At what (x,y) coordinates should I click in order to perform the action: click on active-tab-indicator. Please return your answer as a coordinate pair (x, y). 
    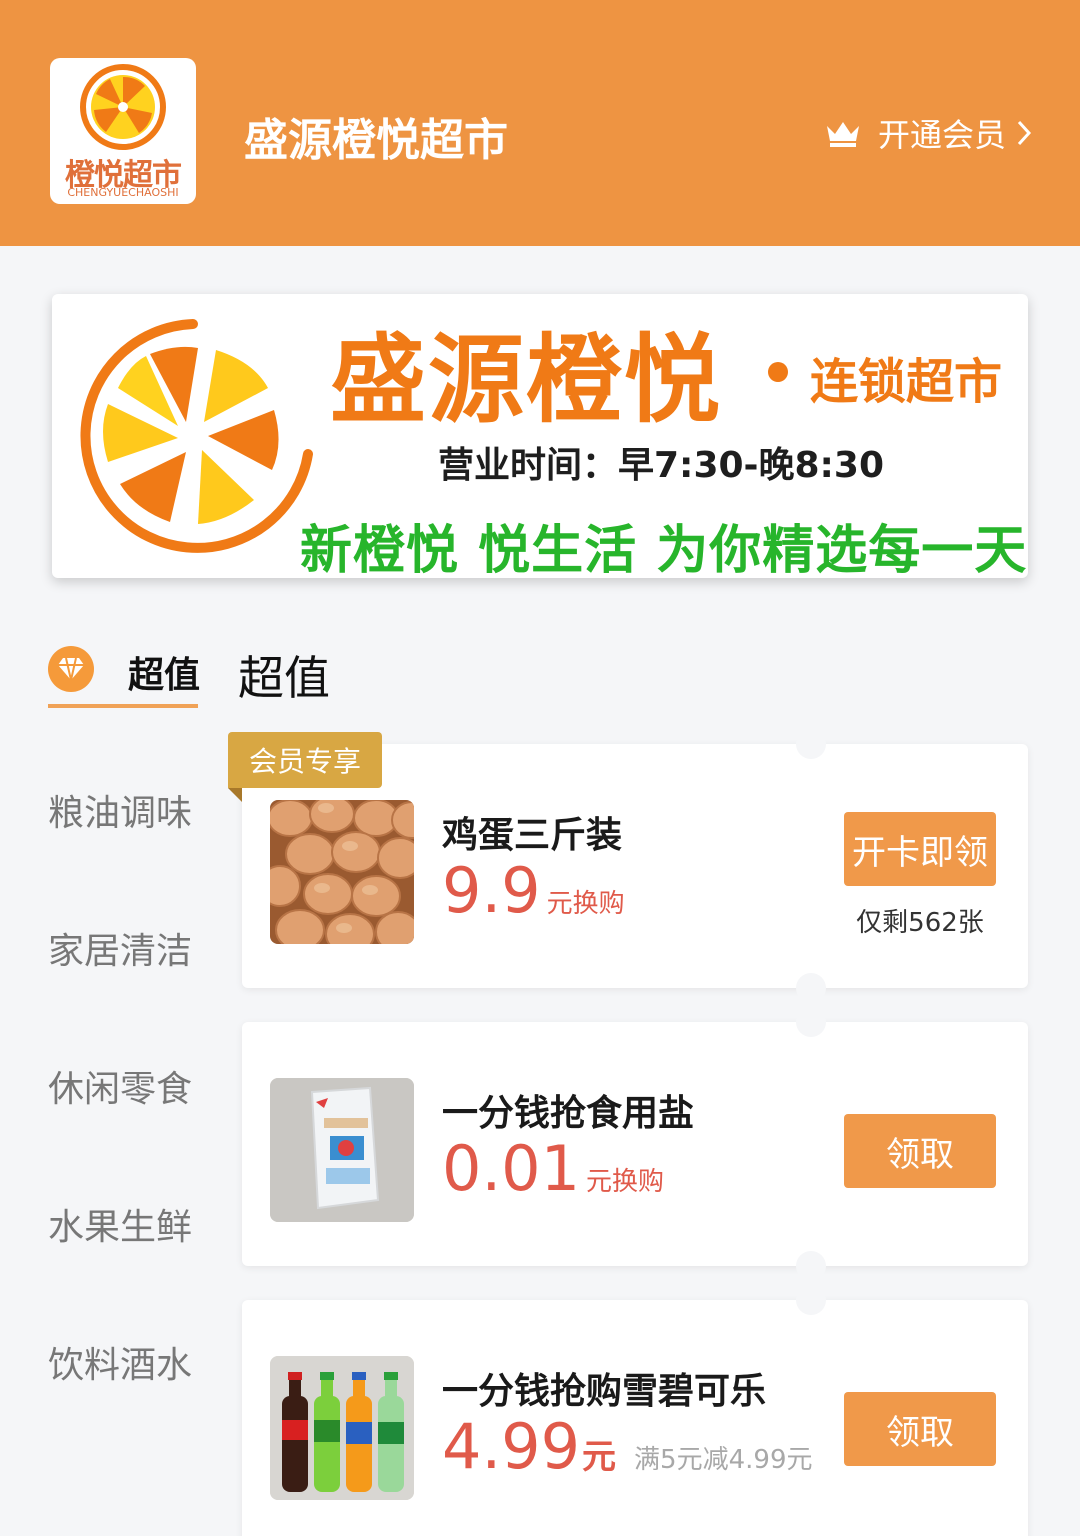
    Looking at the image, I should click on (123, 706).